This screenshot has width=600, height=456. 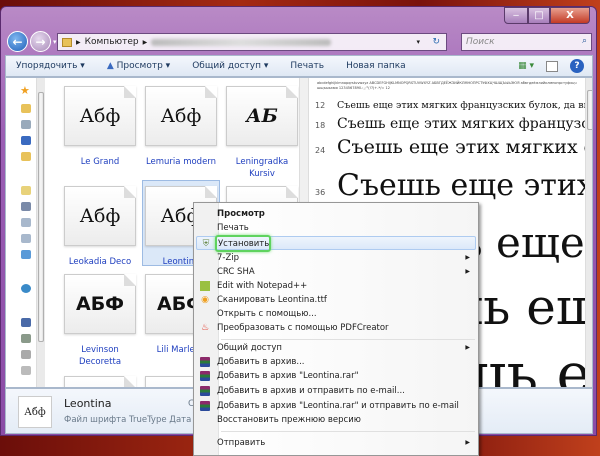 What do you see at coordinates (17, 41) in the screenshot?
I see `back-button: ←` at bounding box center [17, 41].